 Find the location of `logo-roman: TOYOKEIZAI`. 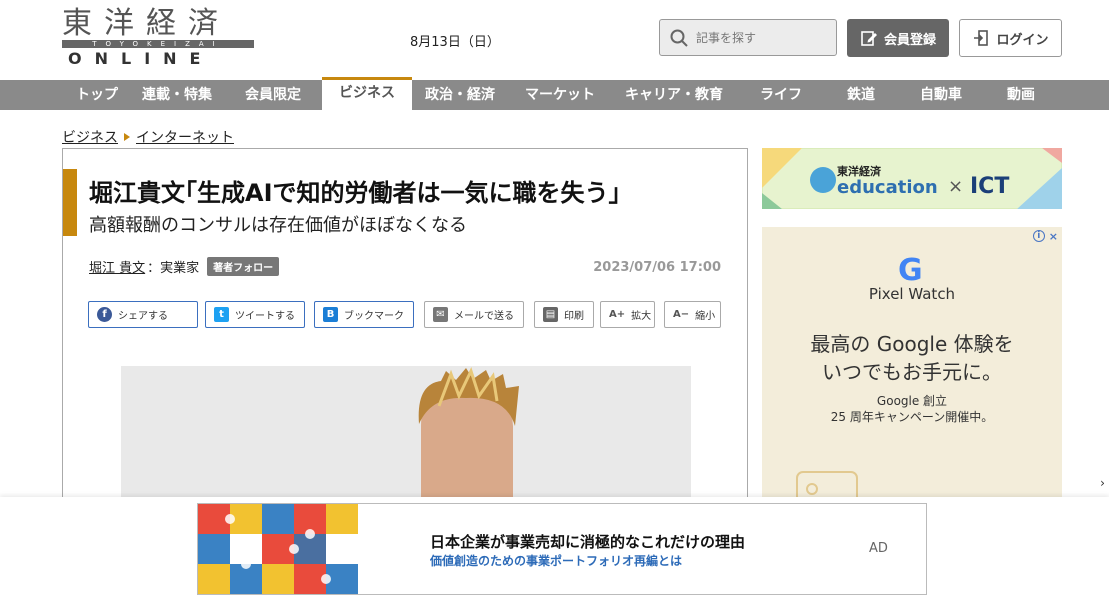

logo-roman: TOYOKEIZAI is located at coordinates (158, 44).